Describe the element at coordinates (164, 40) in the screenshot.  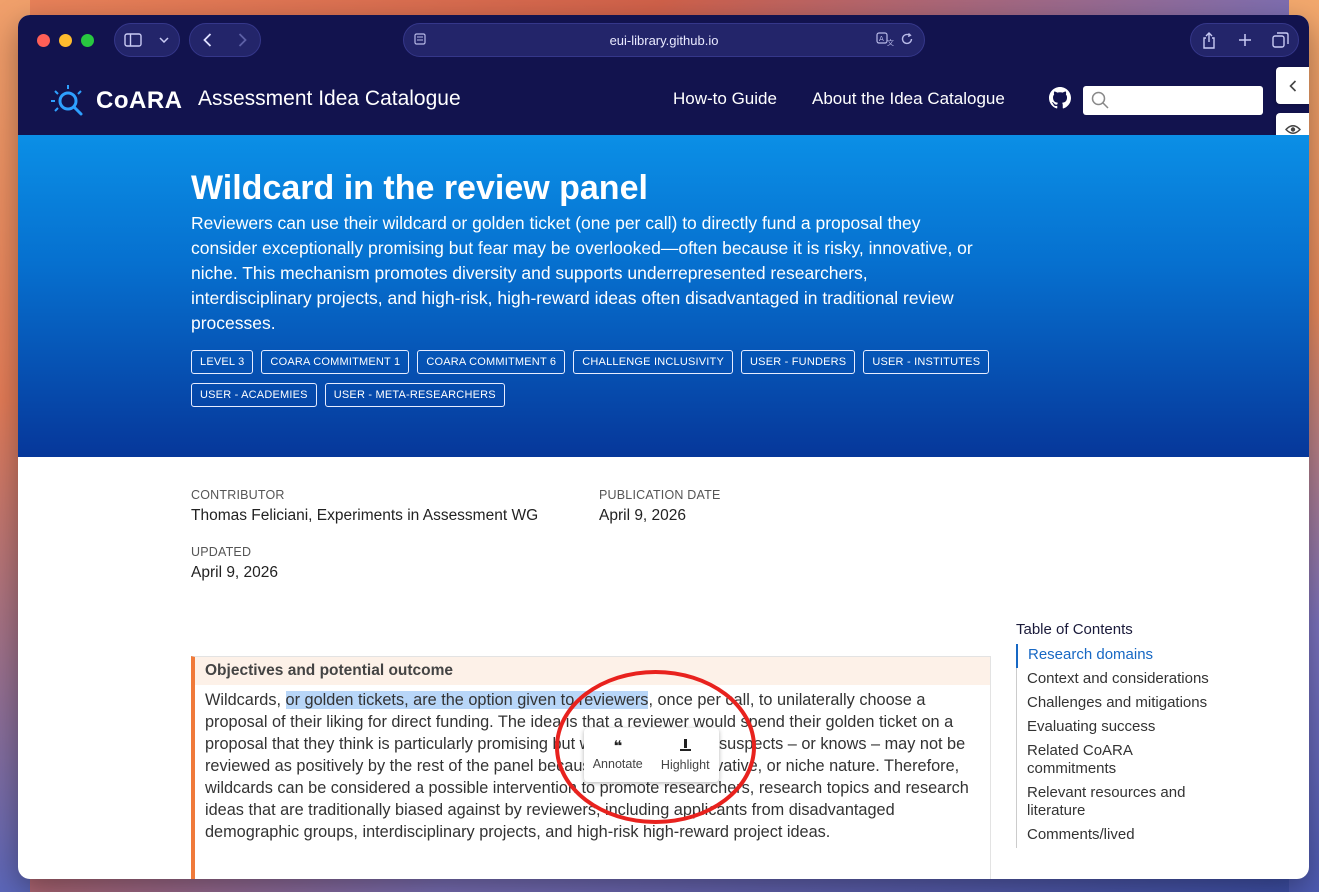
I see `chevron-down-icon` at that location.